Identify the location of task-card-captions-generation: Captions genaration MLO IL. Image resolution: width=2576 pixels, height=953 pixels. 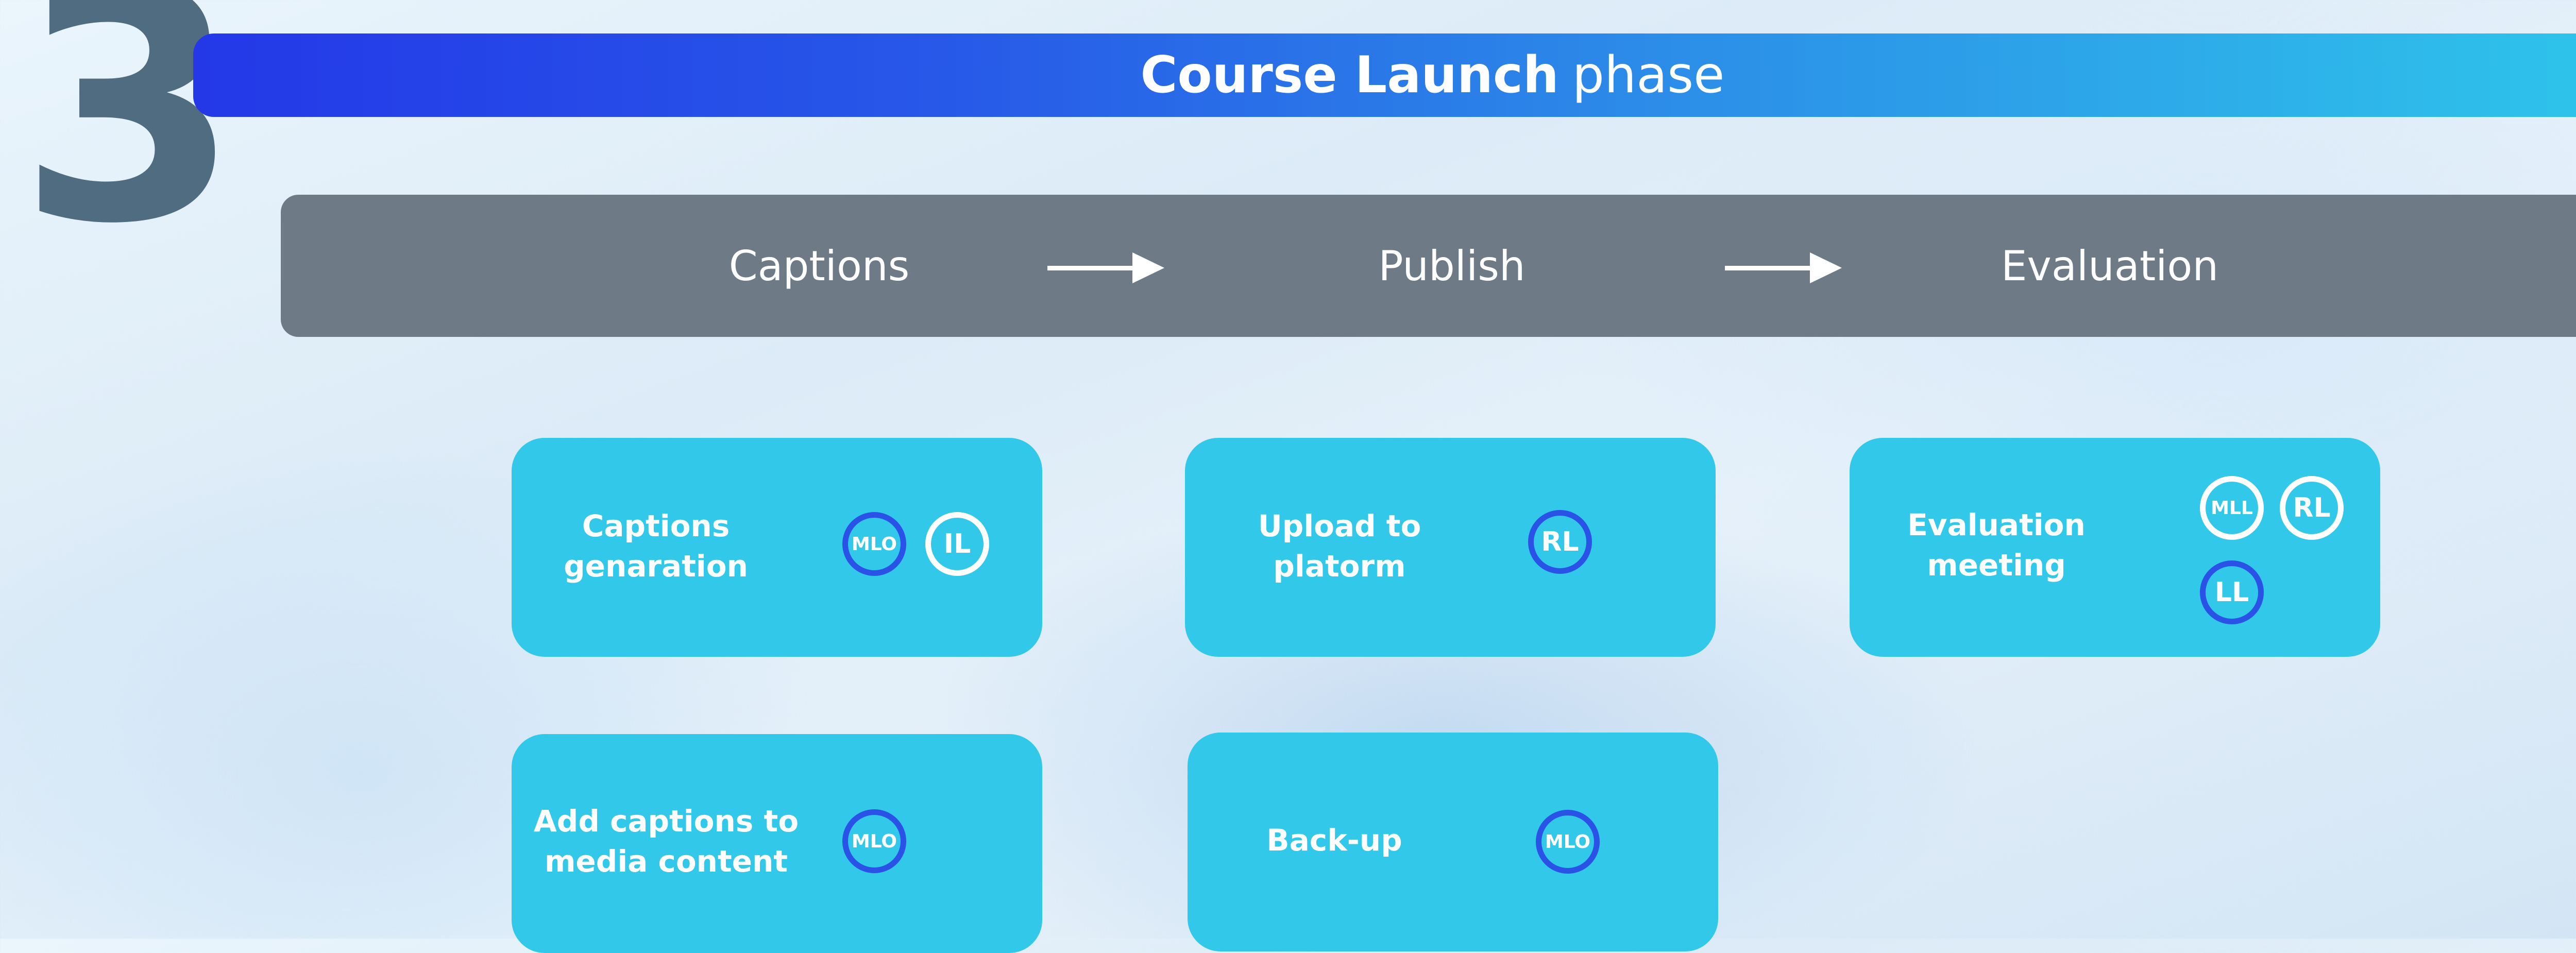
(777, 547).